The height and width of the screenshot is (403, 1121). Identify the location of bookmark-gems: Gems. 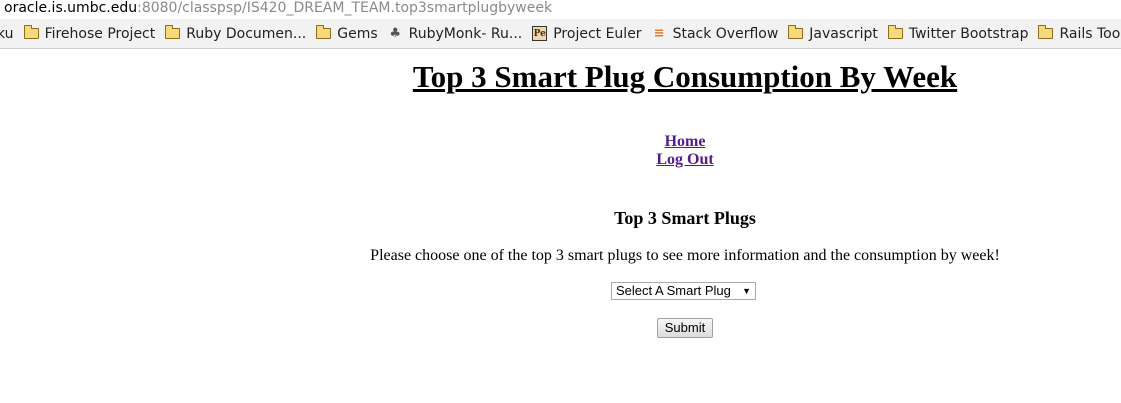
(347, 33).